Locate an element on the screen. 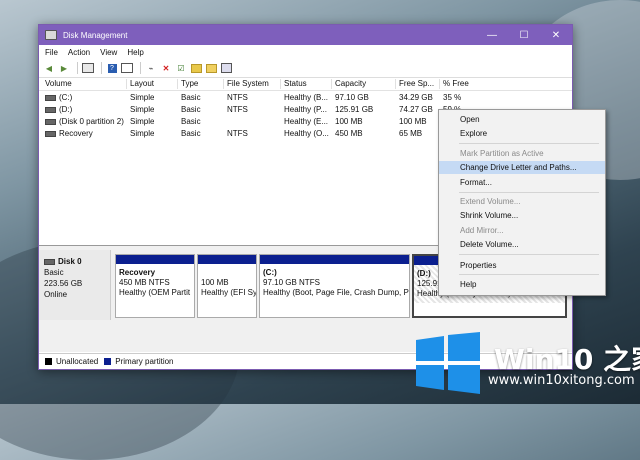  menu-file: File is located at coordinates (51, 52).